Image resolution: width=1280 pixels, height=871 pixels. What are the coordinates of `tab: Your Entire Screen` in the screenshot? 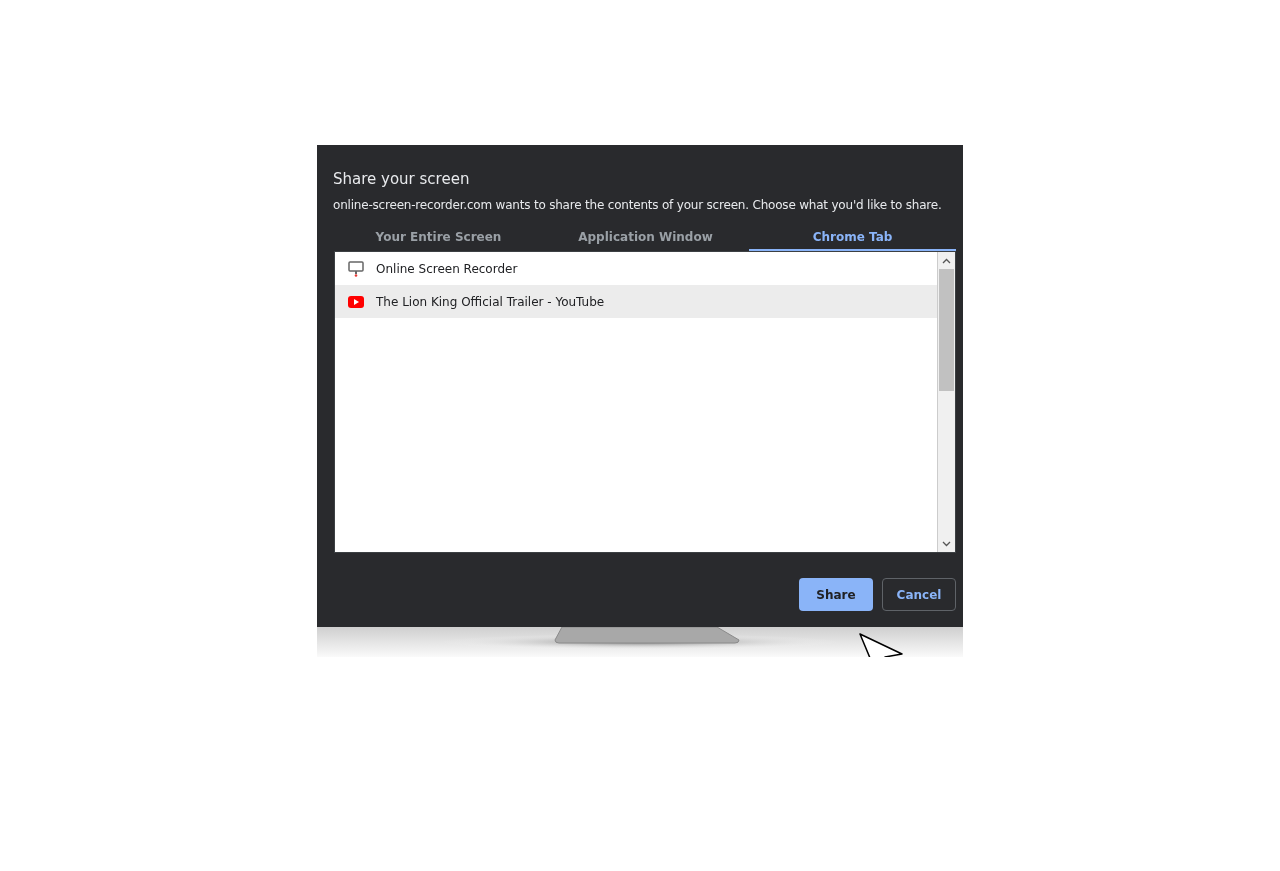 It's located at (438, 238).